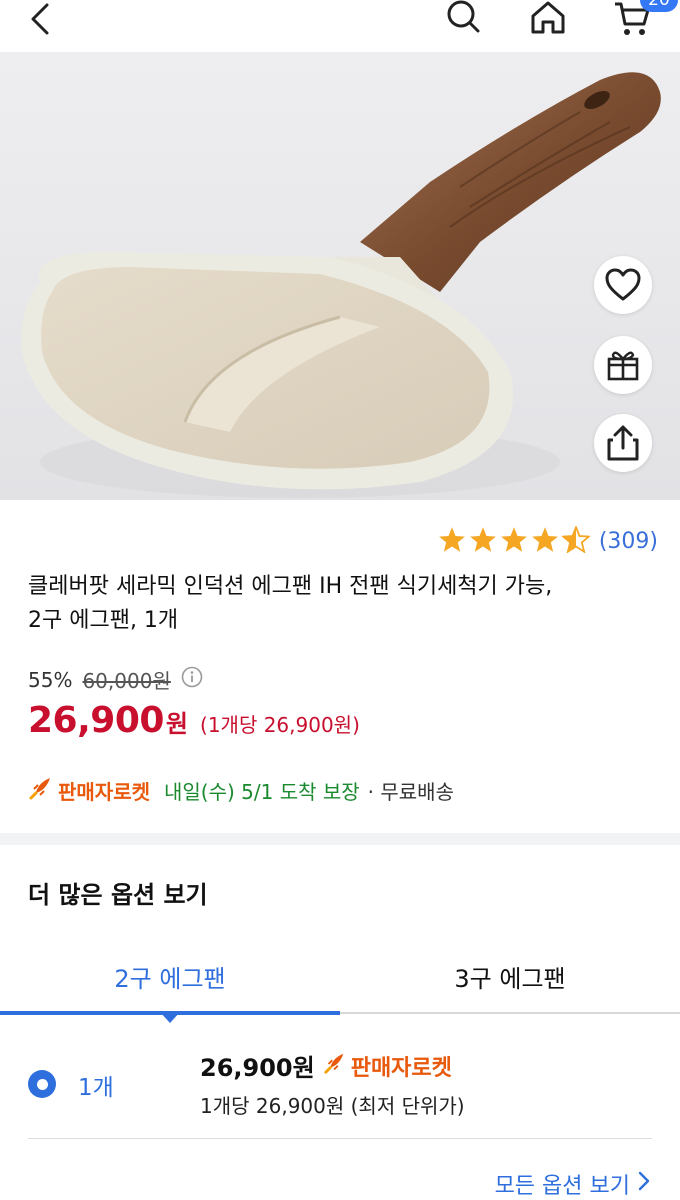  Describe the element at coordinates (194, 720) in the screenshot. I see `sale-price: 26,900 원 (1개당 26,900원)` at that location.